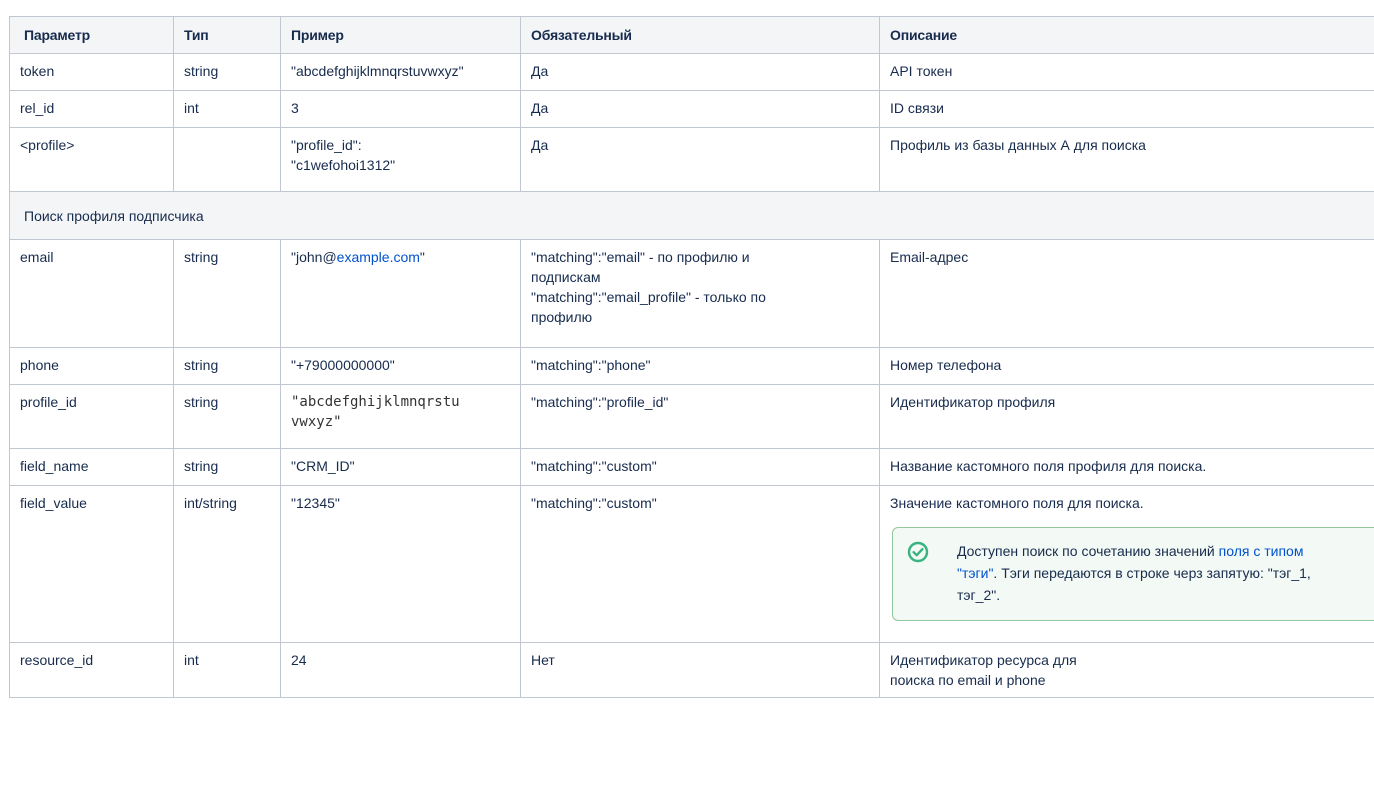 This screenshot has height=801, width=1374. Describe the element at coordinates (422, 257) in the screenshot. I see `example-suffix: "` at that location.